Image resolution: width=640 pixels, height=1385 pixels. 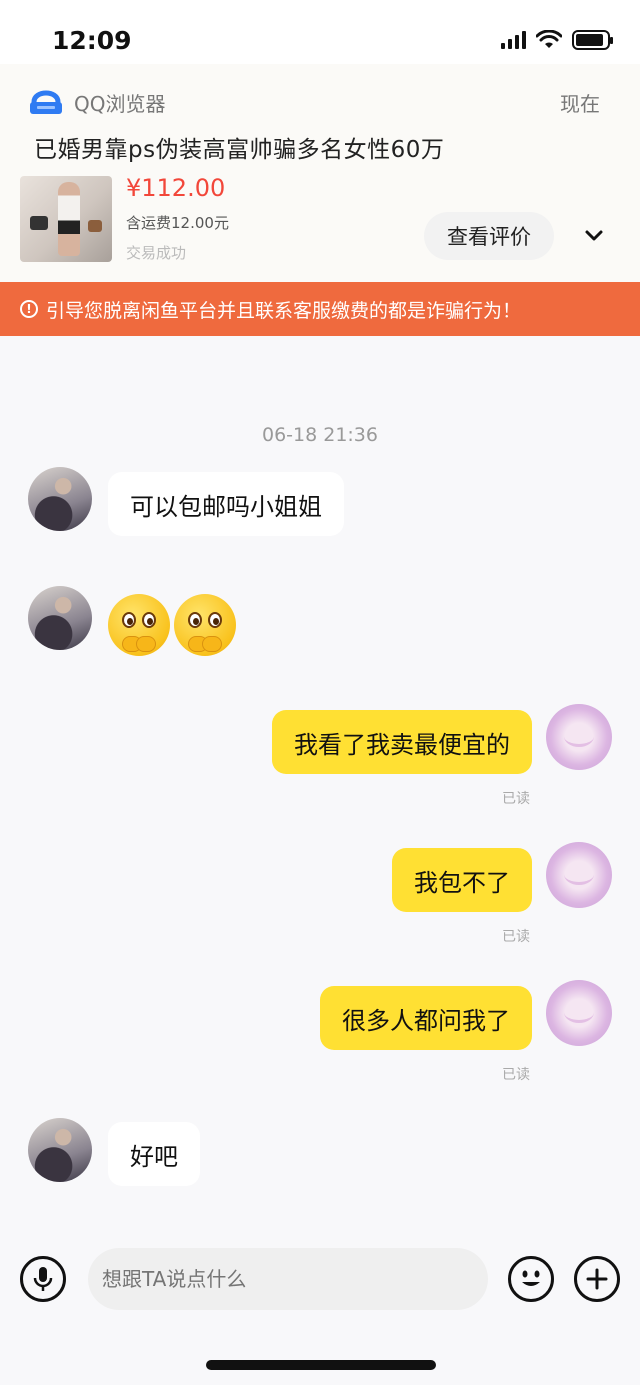 I want to click on product-price: ¥112.00, so click(x=176, y=188).